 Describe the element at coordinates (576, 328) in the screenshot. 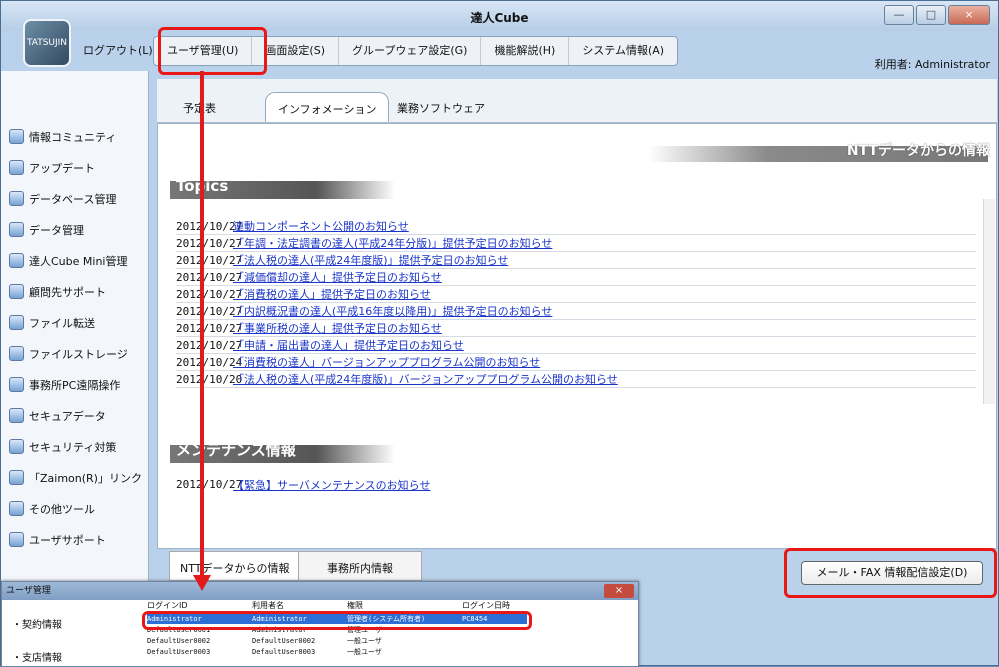

I see `news-row: 2012/10/27 「事業所税の達人」提供予定日のお知らせ` at that location.